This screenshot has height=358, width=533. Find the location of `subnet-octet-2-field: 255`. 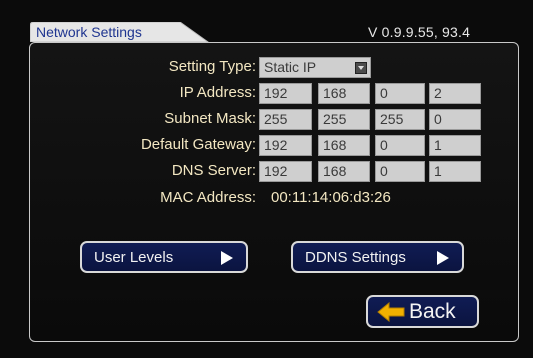

subnet-octet-2-field: 255 is located at coordinates (344, 119).